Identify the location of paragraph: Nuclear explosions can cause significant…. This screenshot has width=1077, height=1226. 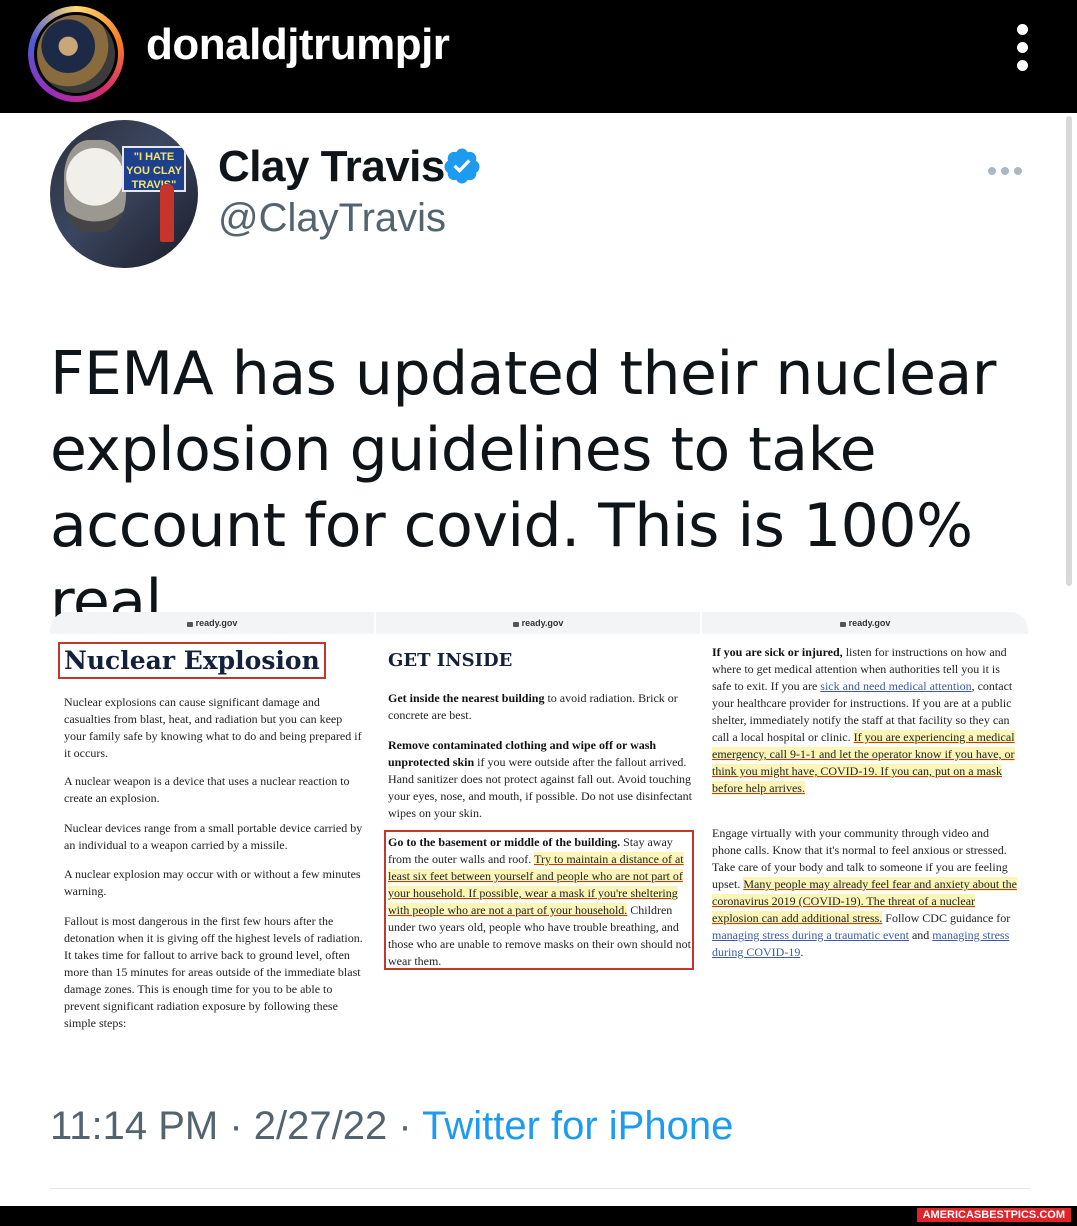
(213, 727).